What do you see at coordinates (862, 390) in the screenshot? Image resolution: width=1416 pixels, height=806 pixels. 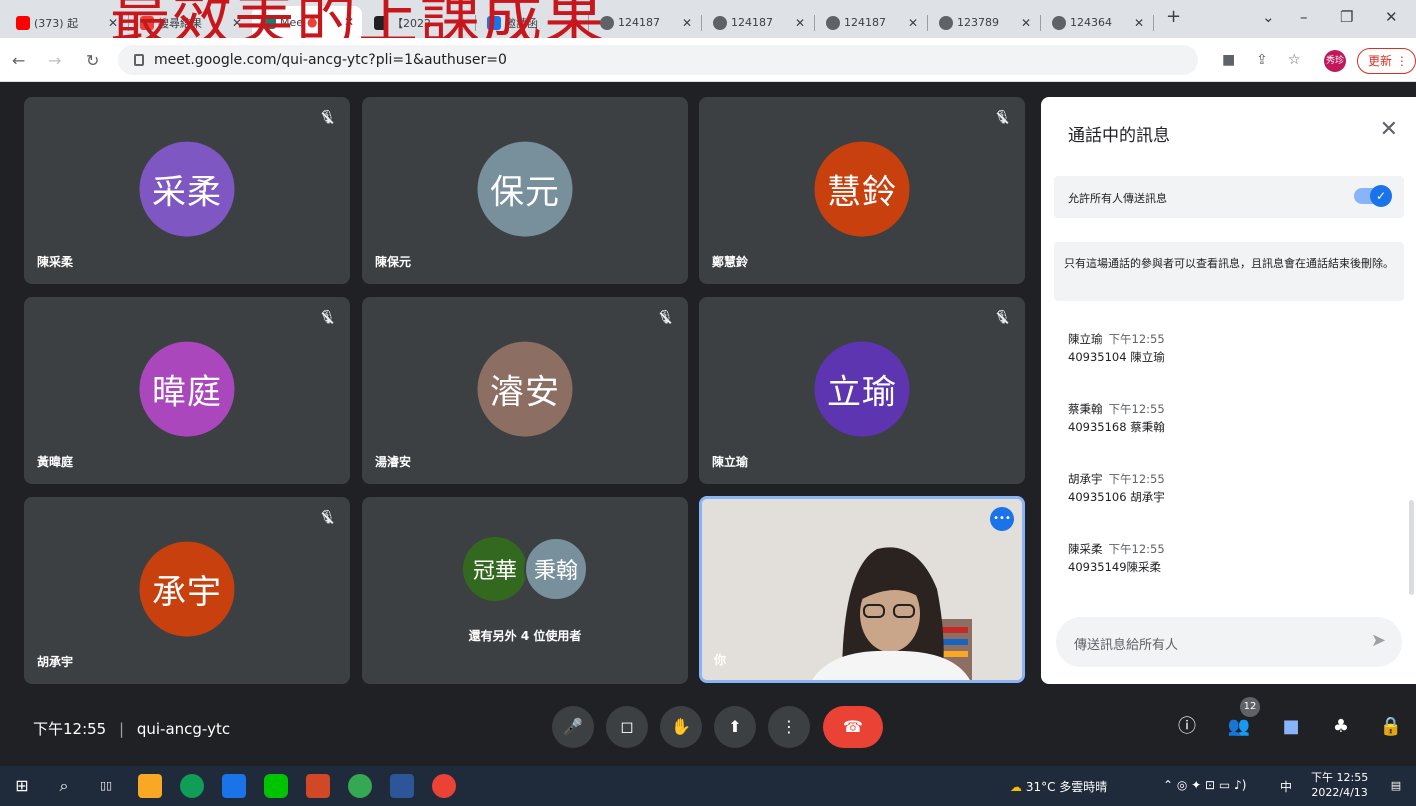 I see `participant-tile: 🎙 立瑜 陳立瑜` at bounding box center [862, 390].